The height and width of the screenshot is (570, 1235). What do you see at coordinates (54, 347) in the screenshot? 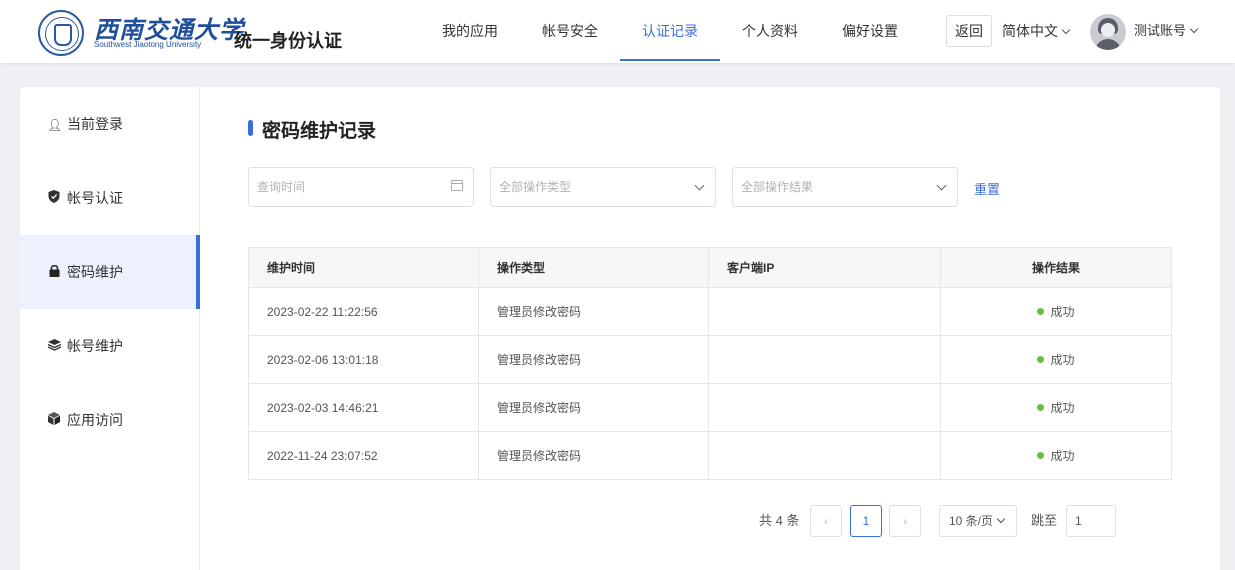
I see `layers-icon` at bounding box center [54, 347].